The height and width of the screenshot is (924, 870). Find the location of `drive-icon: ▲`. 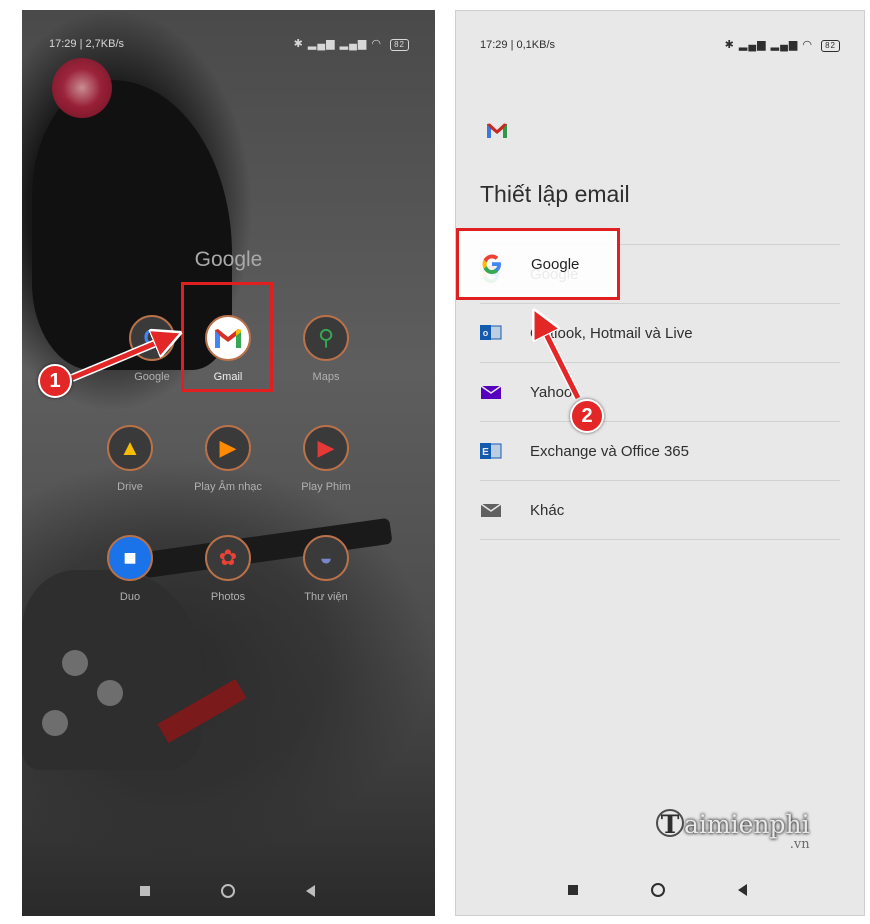

drive-icon: ▲ is located at coordinates (130, 448).